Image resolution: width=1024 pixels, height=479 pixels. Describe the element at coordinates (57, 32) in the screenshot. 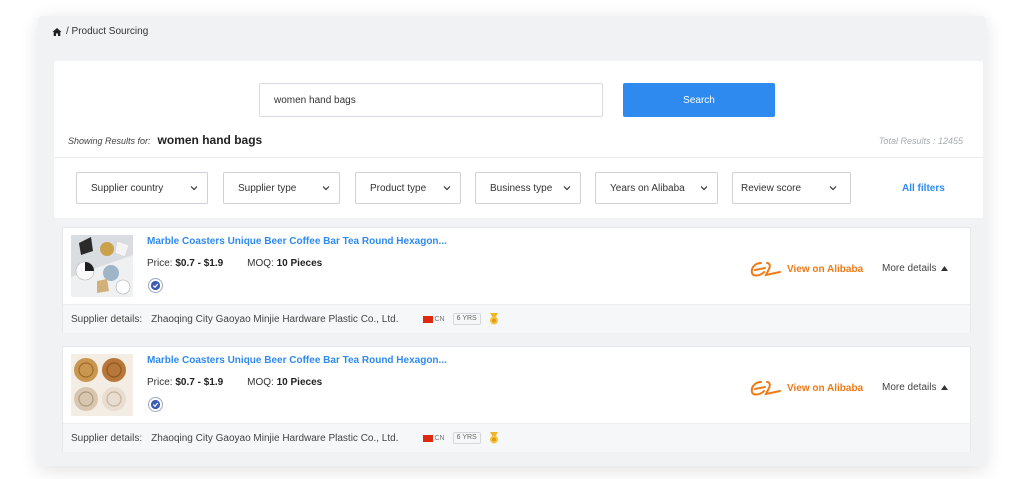

I see `home-icon` at that location.